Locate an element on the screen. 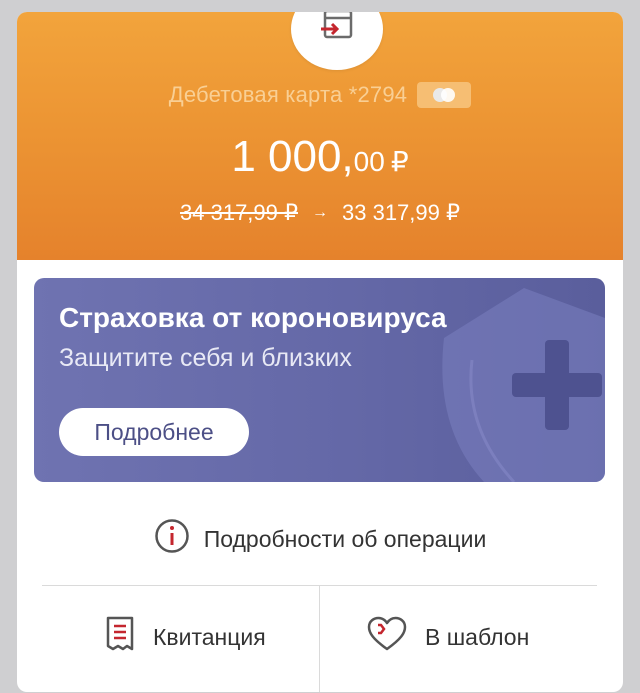  transfer-card-icon is located at coordinates (337, 33).